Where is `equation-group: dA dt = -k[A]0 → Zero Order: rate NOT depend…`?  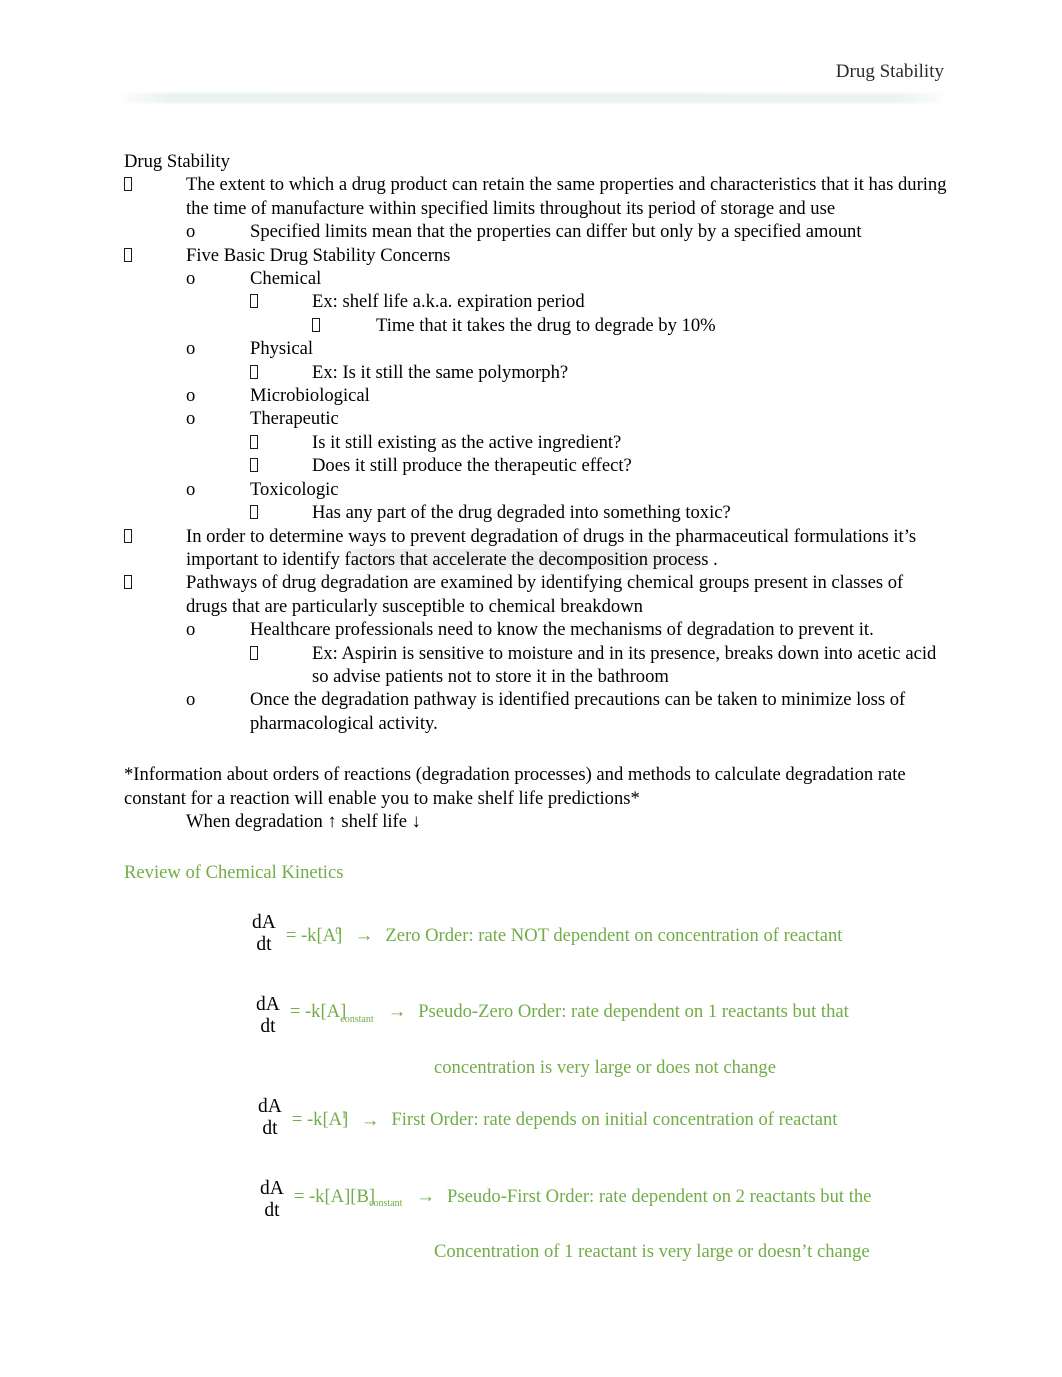
equation-group: dA dt = -k[A]0 → Zero Order: rate NOT depend… is located at coordinates (536, 934).